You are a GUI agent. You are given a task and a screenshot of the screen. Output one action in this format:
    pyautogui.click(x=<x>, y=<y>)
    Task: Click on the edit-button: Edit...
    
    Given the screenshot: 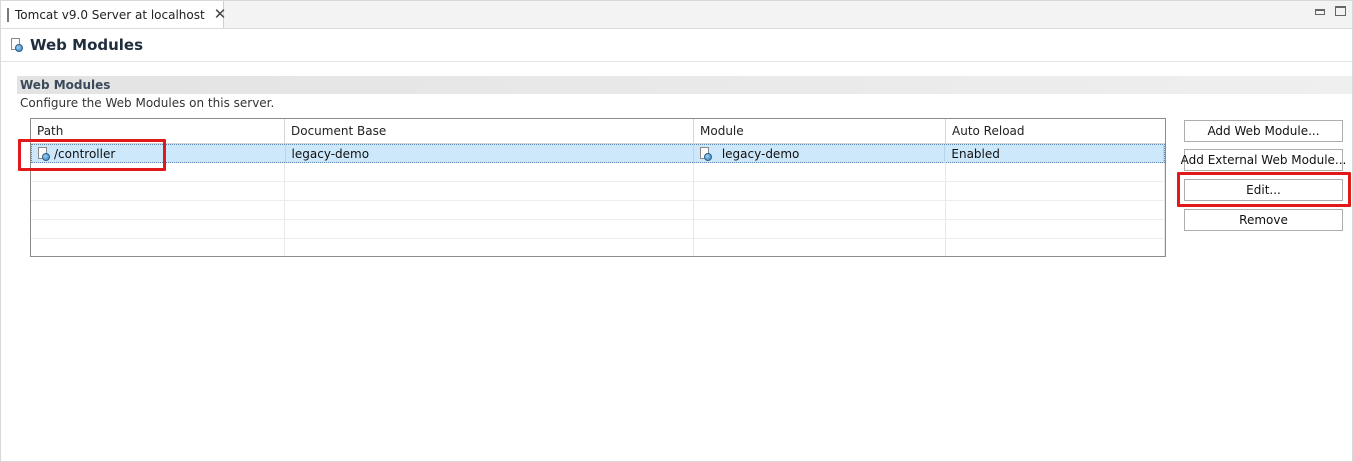 What is the action you would take?
    pyautogui.click(x=1263, y=190)
    